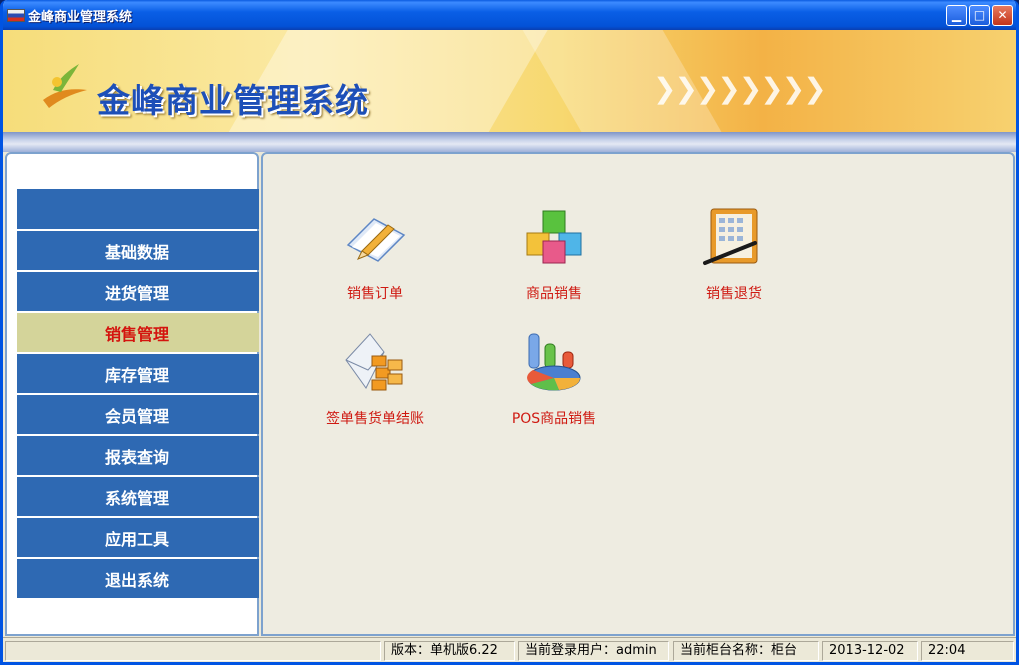  What do you see at coordinates (65, 86) in the screenshot?
I see `logo-swoosh-icon` at bounding box center [65, 86].